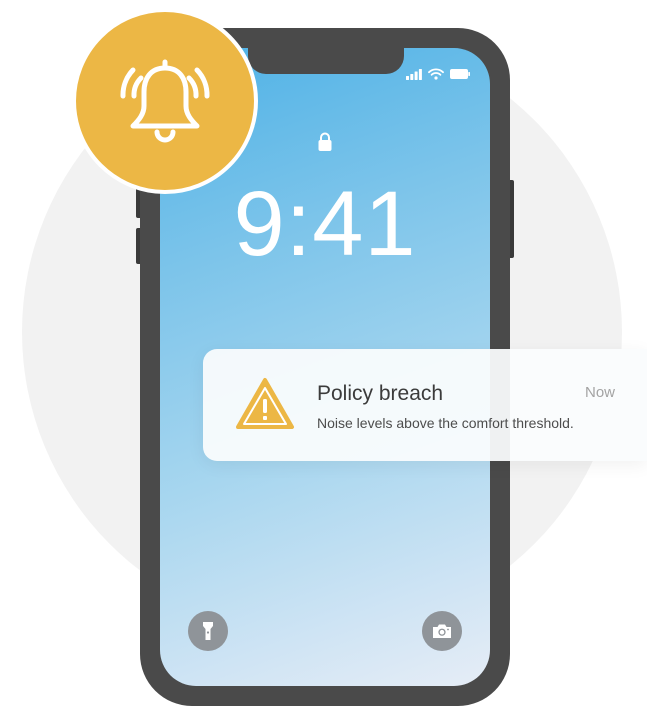  What do you see at coordinates (380, 393) in the screenshot?
I see `notification-title: Policy breach` at bounding box center [380, 393].